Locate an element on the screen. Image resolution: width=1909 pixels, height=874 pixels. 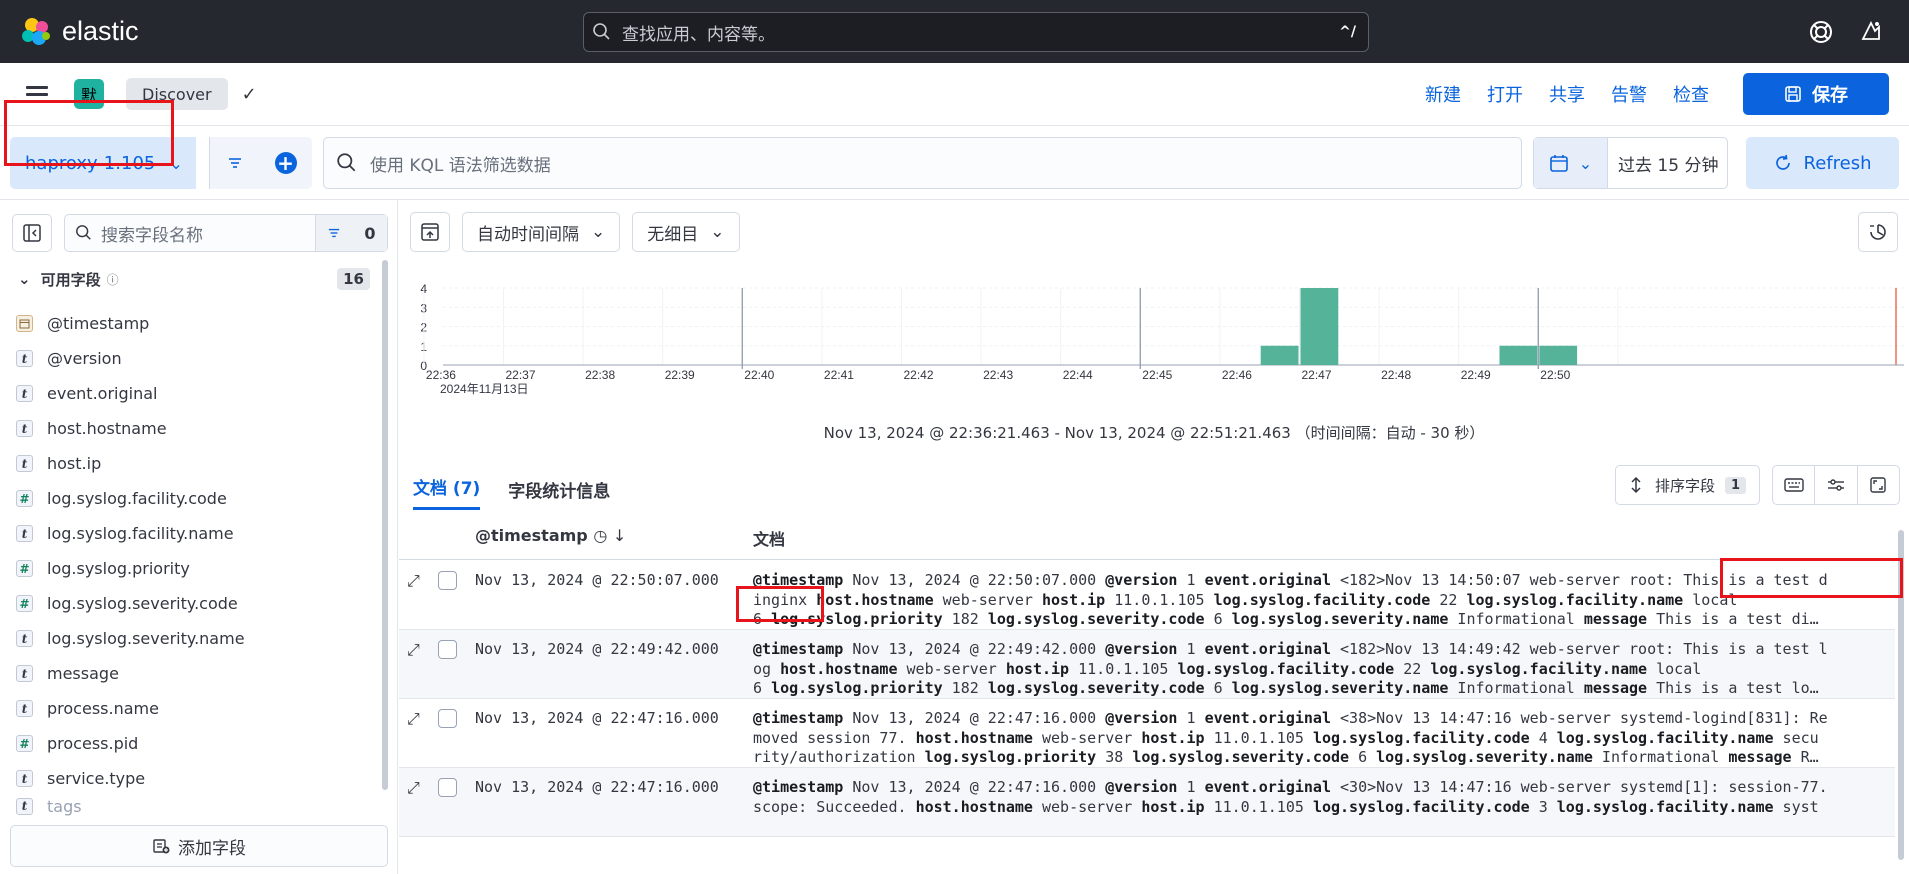
doc-field-value: Informational is located at coordinates (1516, 619).